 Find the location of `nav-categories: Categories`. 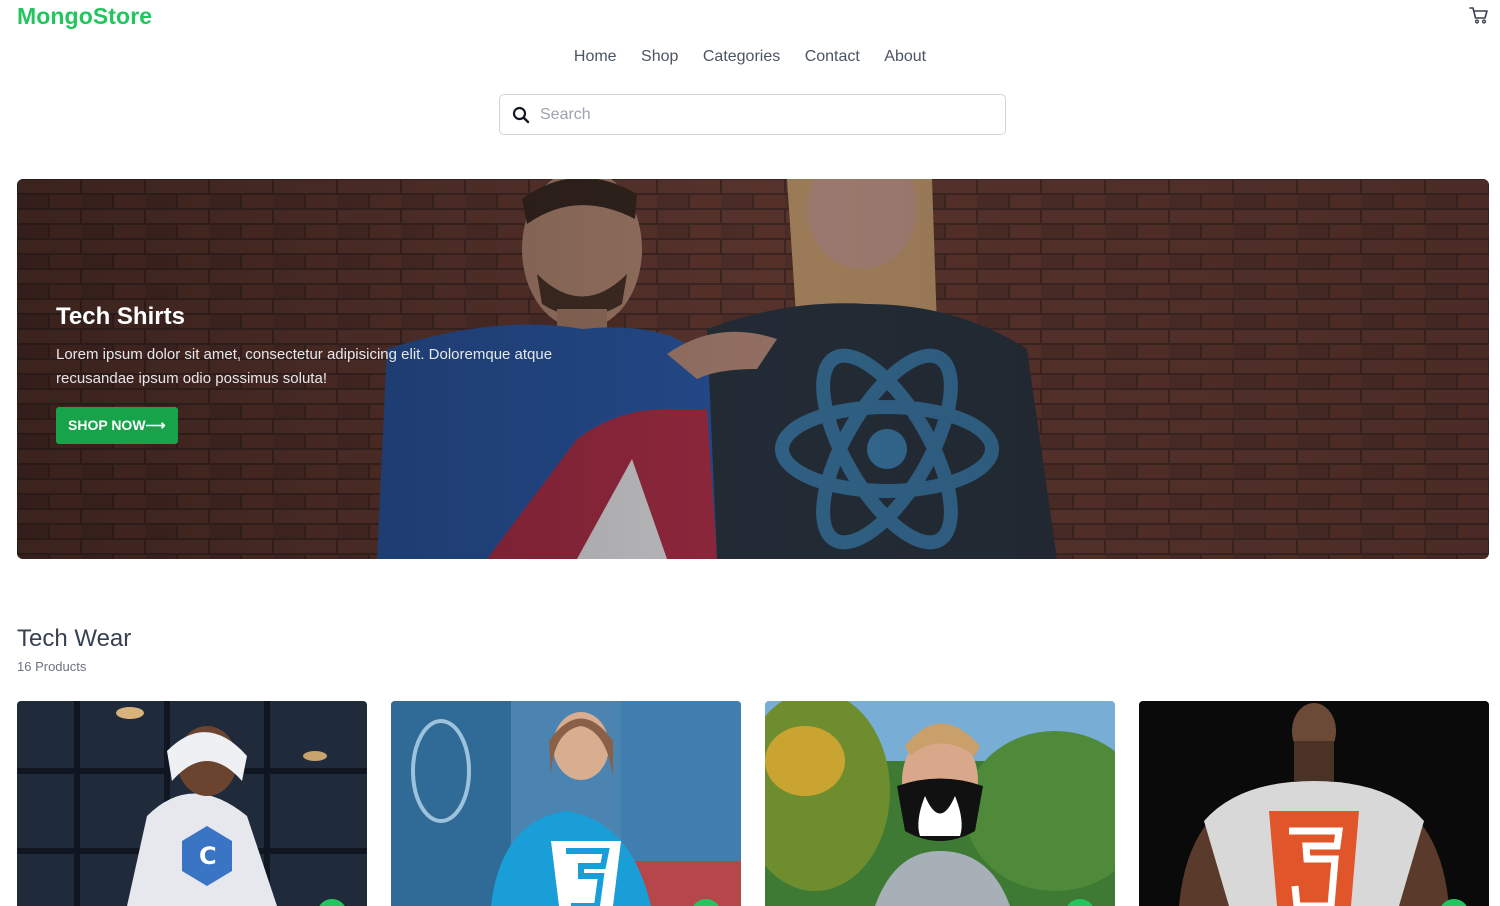

nav-categories: Categories is located at coordinates (741, 57).